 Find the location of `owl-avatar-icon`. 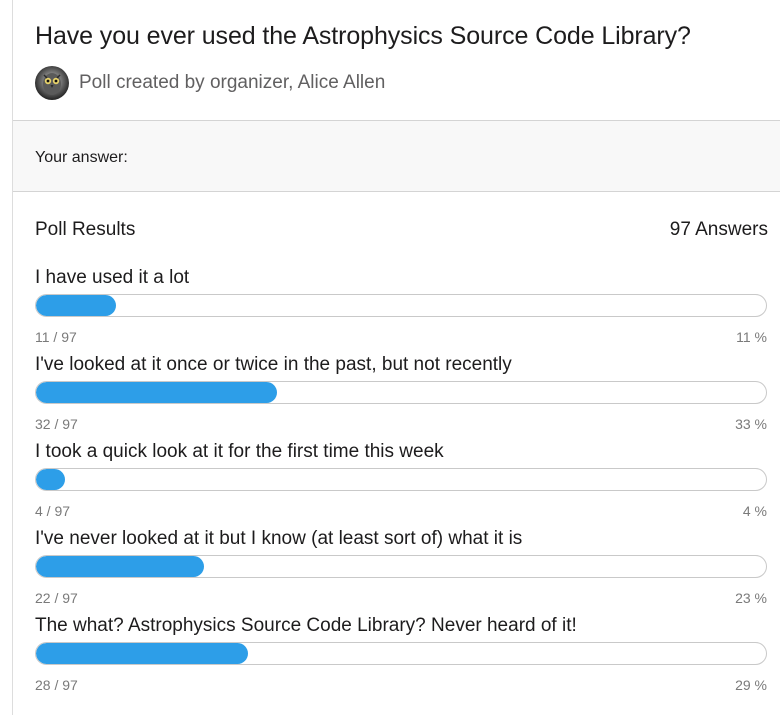

owl-avatar-icon is located at coordinates (52, 84).